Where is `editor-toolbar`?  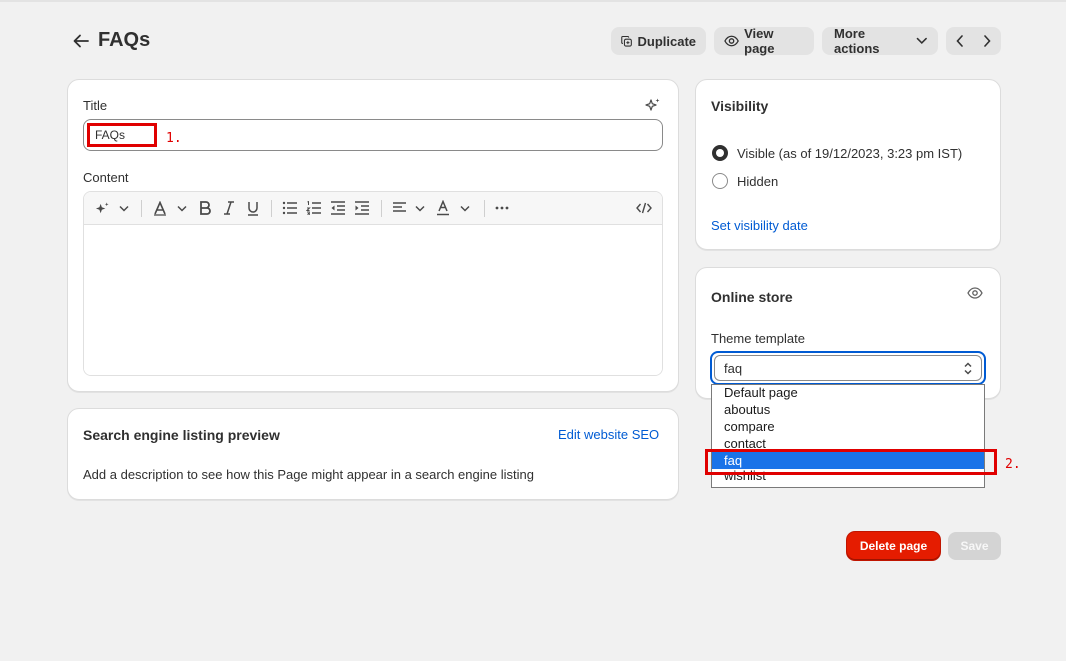
editor-toolbar is located at coordinates (373, 208).